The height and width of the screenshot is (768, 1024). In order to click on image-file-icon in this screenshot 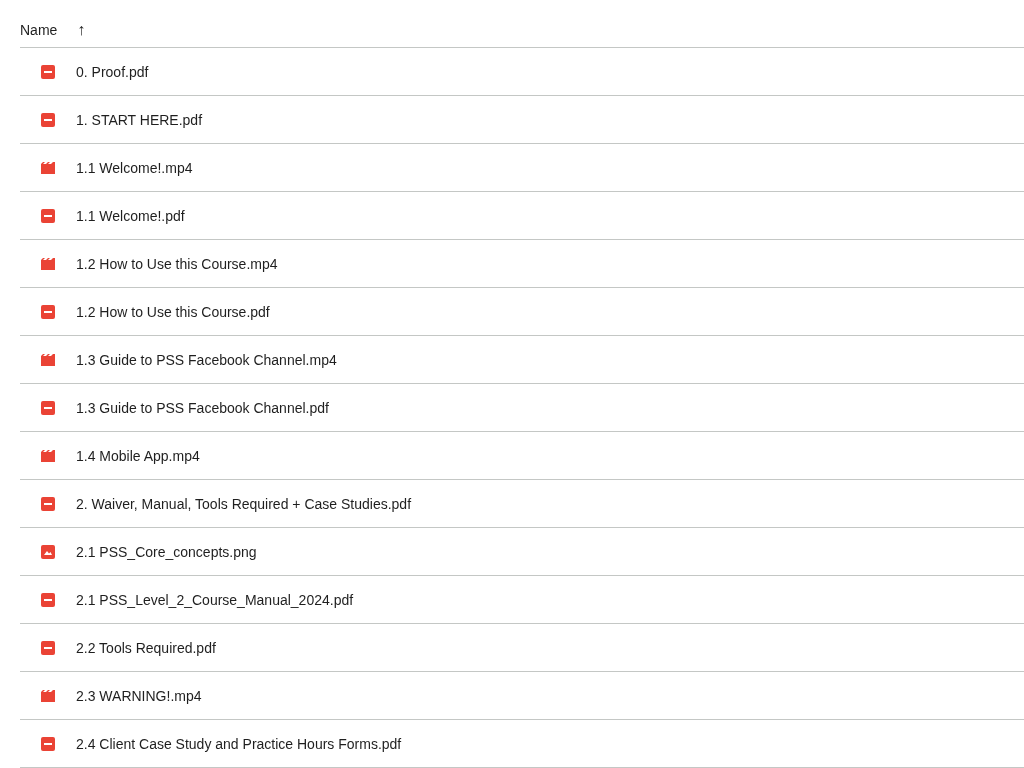, I will do `click(48, 551)`.